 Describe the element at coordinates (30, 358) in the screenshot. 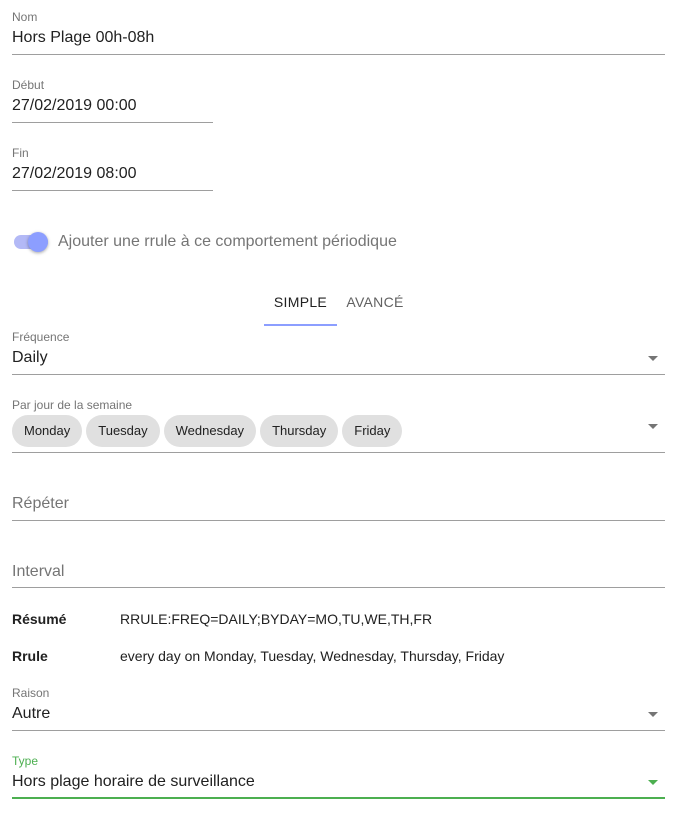

I see `frequence-select: Daily` at that location.